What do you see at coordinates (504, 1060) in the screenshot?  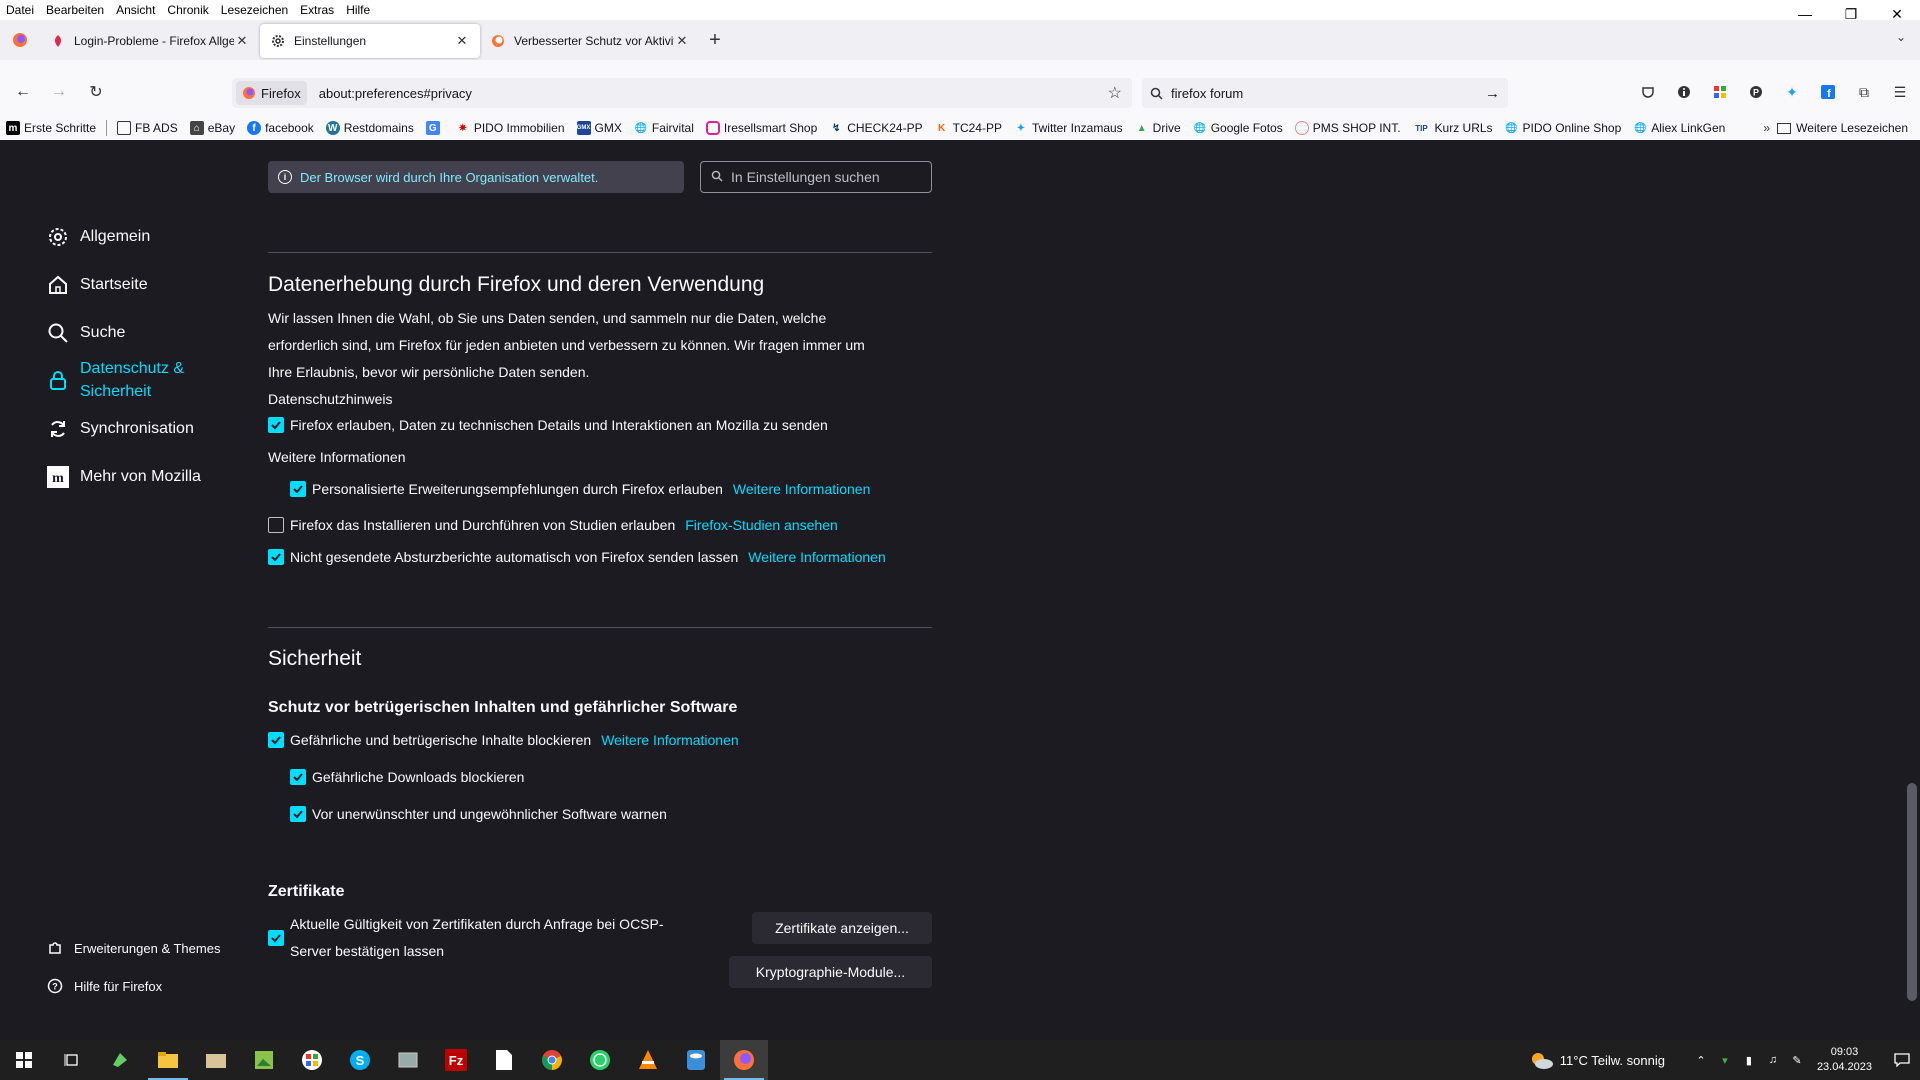 I see `taskbar-notepad` at bounding box center [504, 1060].